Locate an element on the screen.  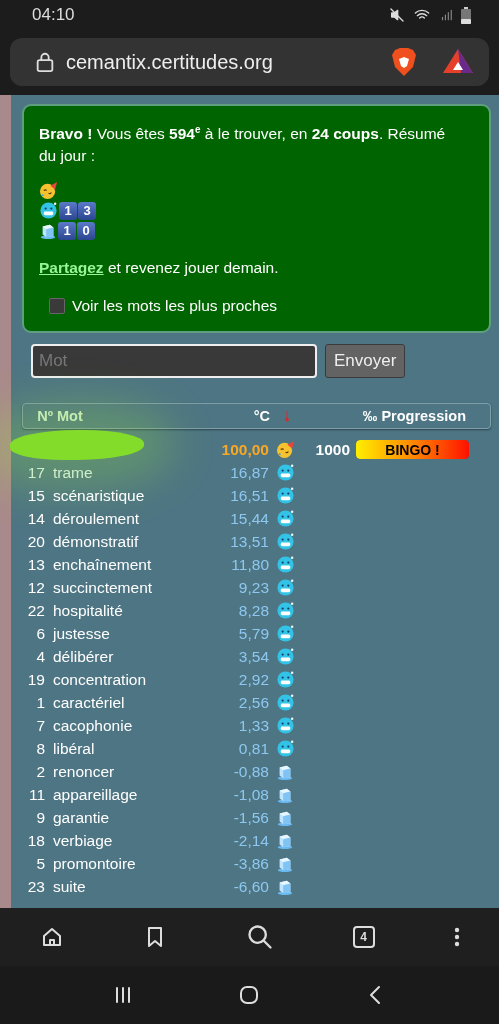
guess-word: hospitalité is located at coordinates (88, 610).